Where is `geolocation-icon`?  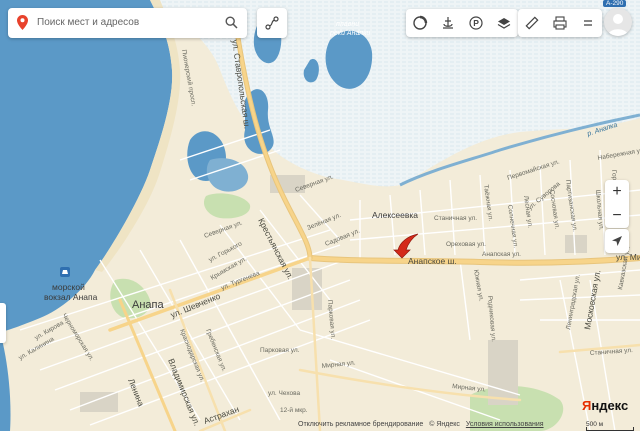 geolocation-icon is located at coordinates (617, 241).